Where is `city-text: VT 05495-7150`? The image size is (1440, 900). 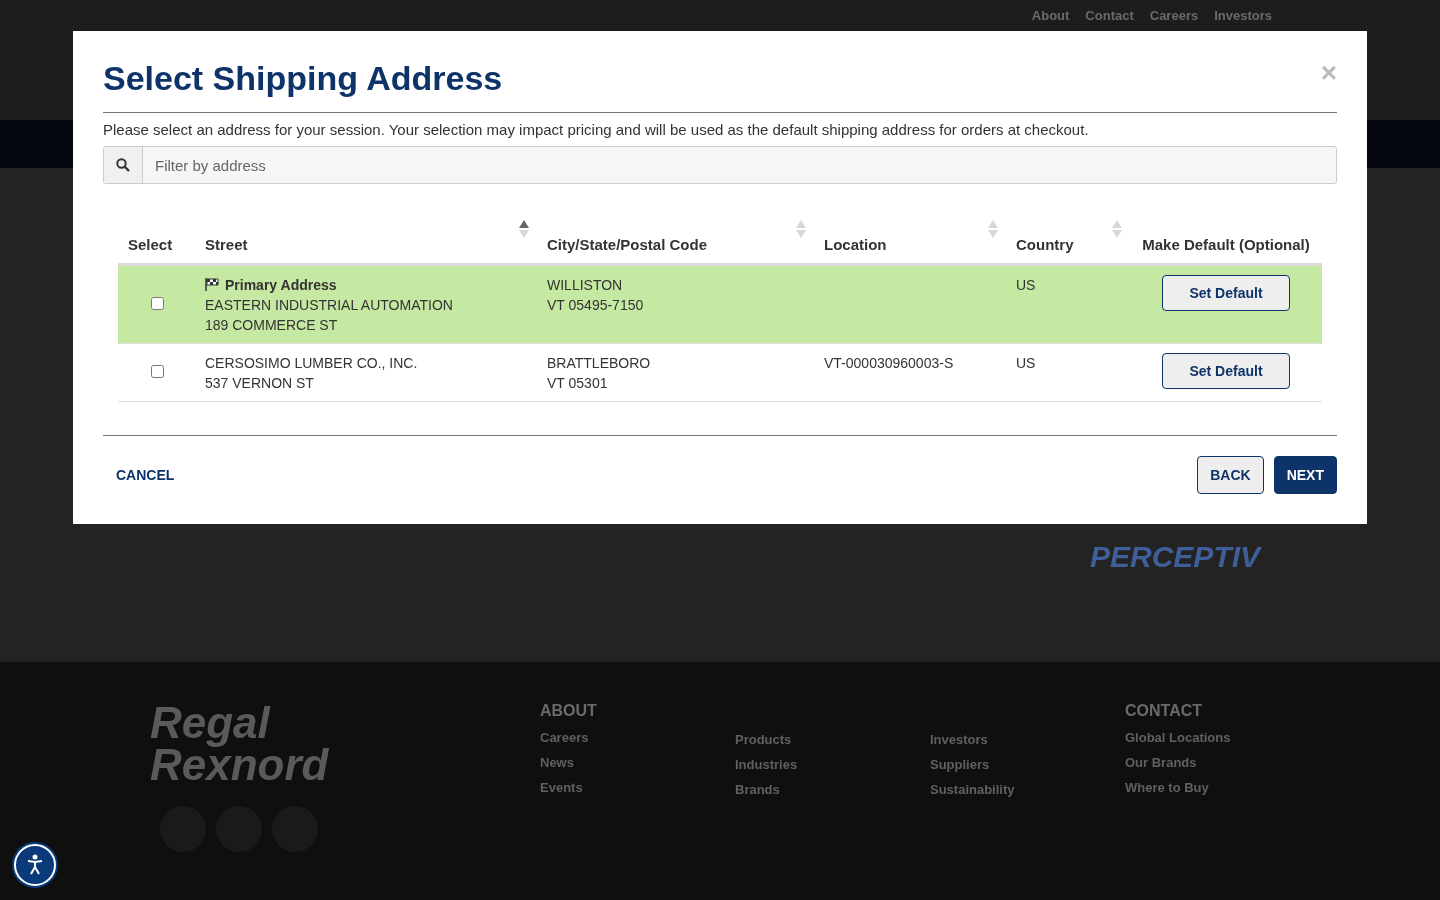 city-text: VT 05495-7150 is located at coordinates (596, 305).